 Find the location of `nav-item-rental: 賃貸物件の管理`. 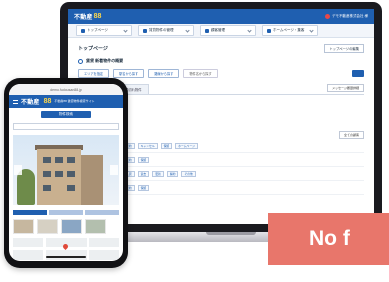

nav-item-rental: 賃貸物件の管理 is located at coordinates (166, 30).